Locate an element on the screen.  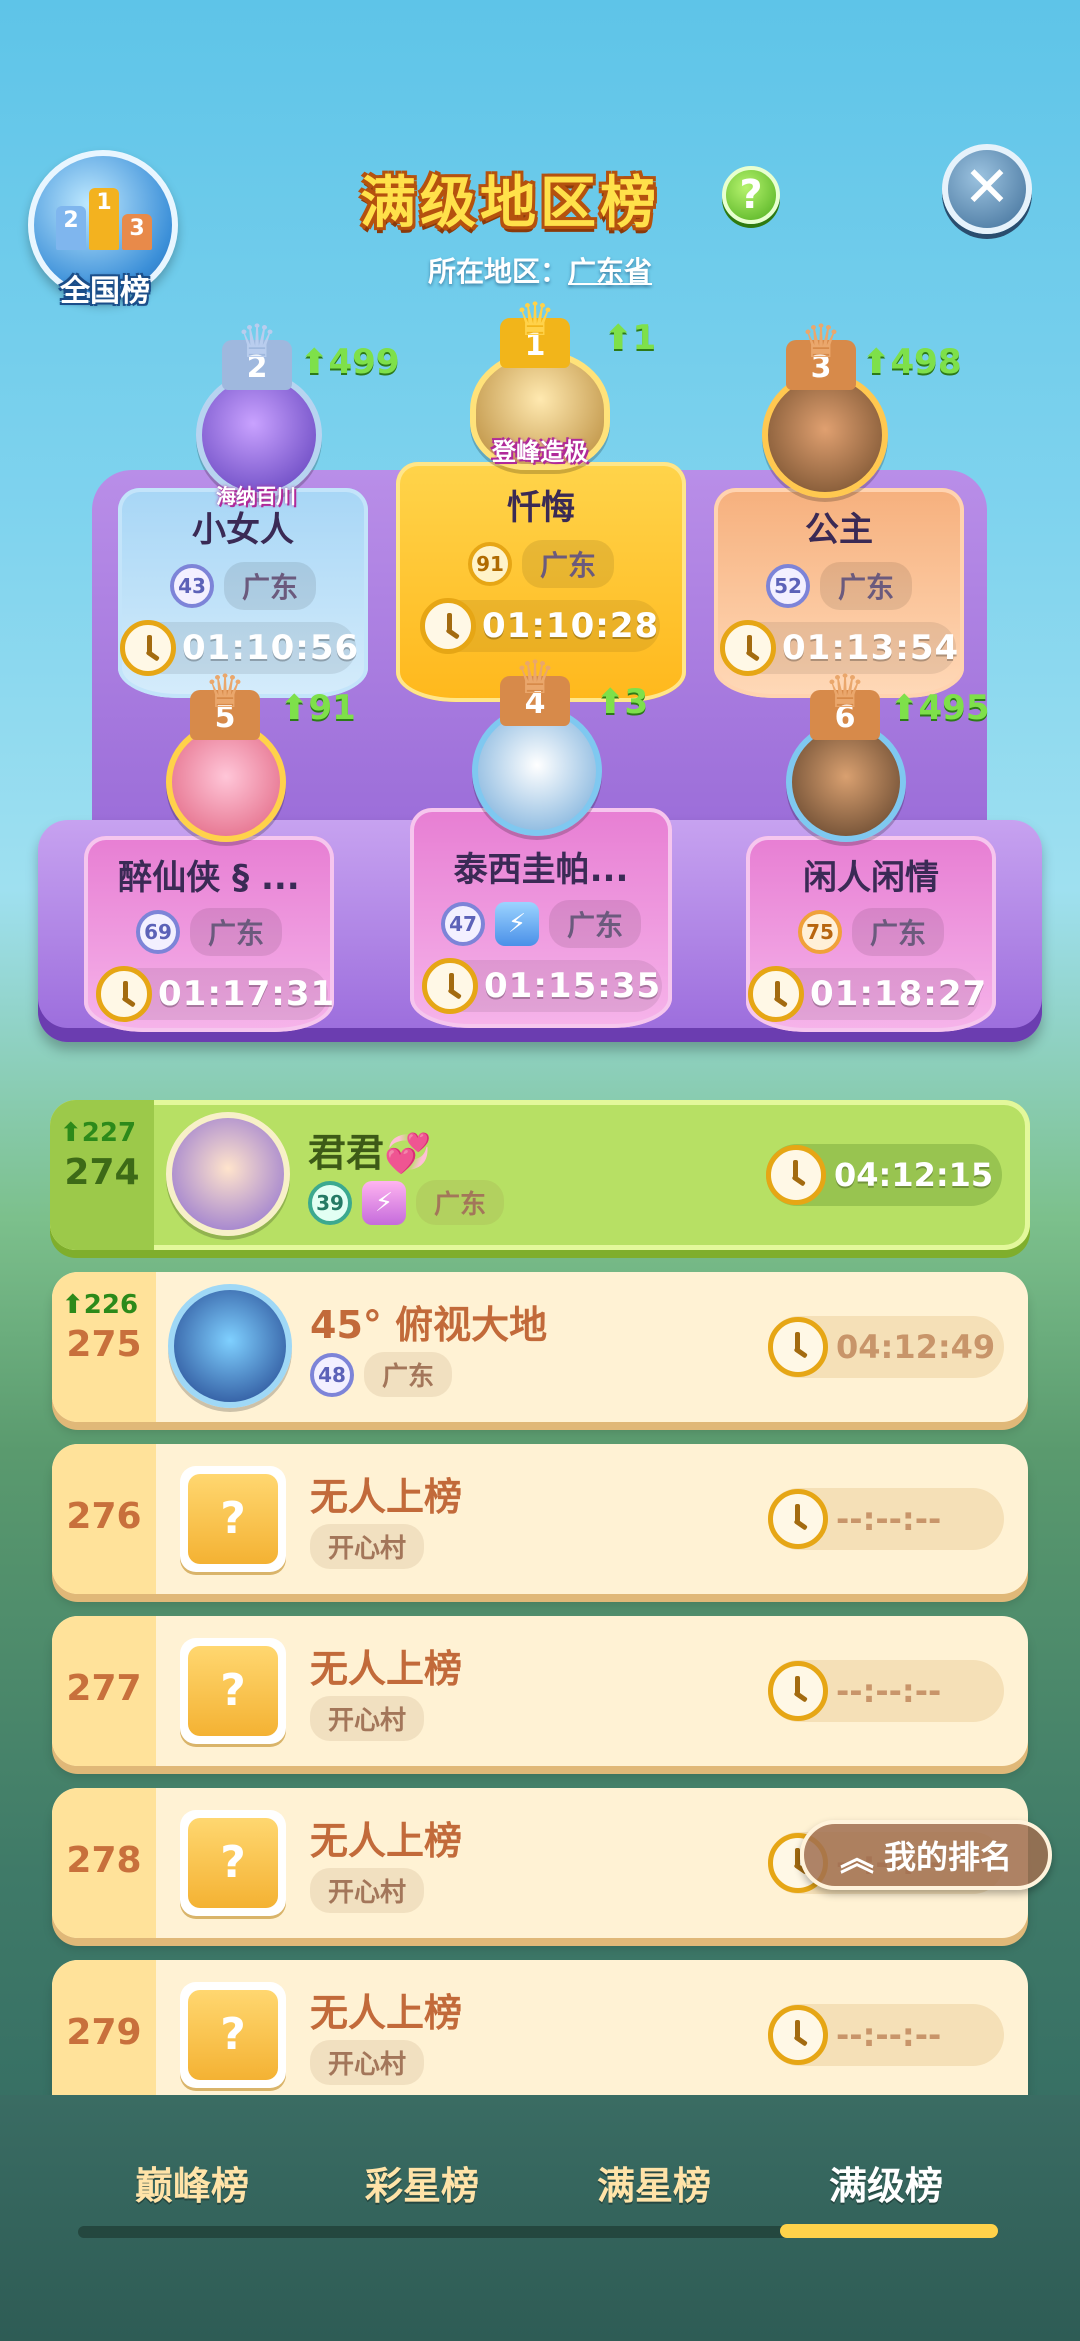
rank-column: ⬆226 275 is located at coordinates (104, 1347).